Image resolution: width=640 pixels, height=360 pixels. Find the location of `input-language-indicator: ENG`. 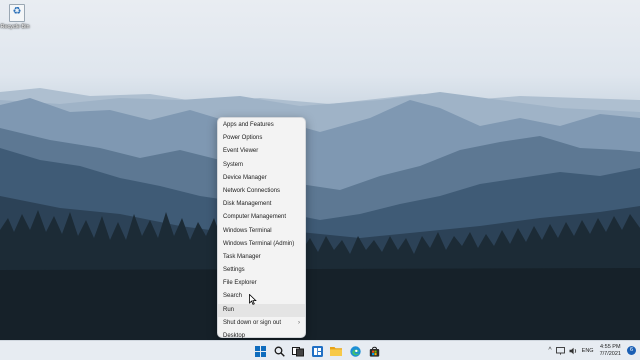

input-language-indicator: ENG is located at coordinates (588, 351).